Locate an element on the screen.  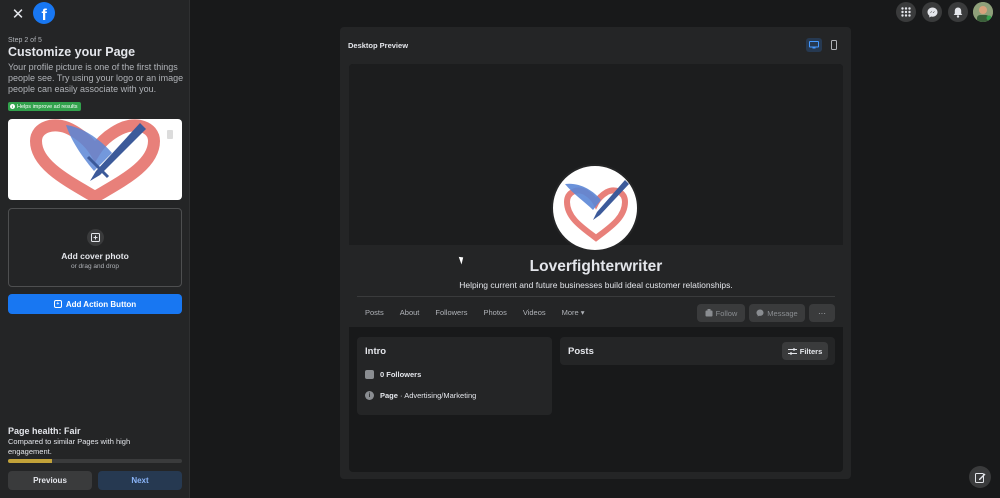
svg-text: f is located at coordinates (45, 15).